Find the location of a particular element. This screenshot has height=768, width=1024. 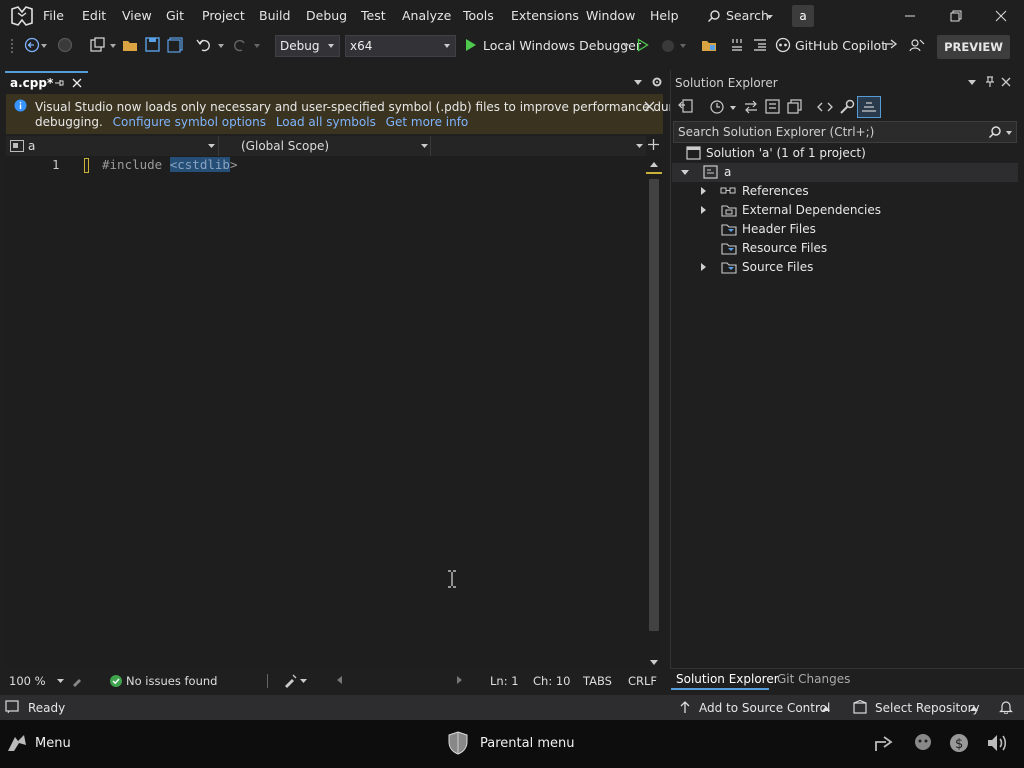

vertical-scrollbar is located at coordinates (654, 412).